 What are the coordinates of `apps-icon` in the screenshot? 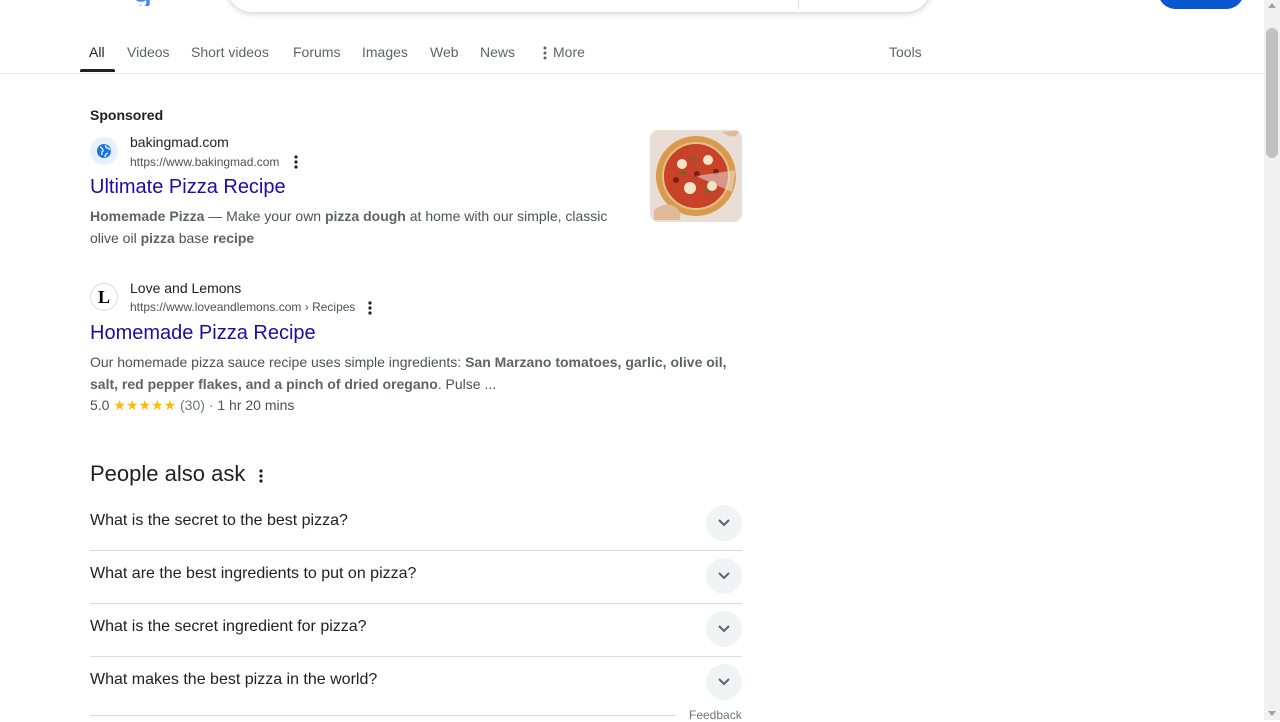 It's located at (1090, 2).